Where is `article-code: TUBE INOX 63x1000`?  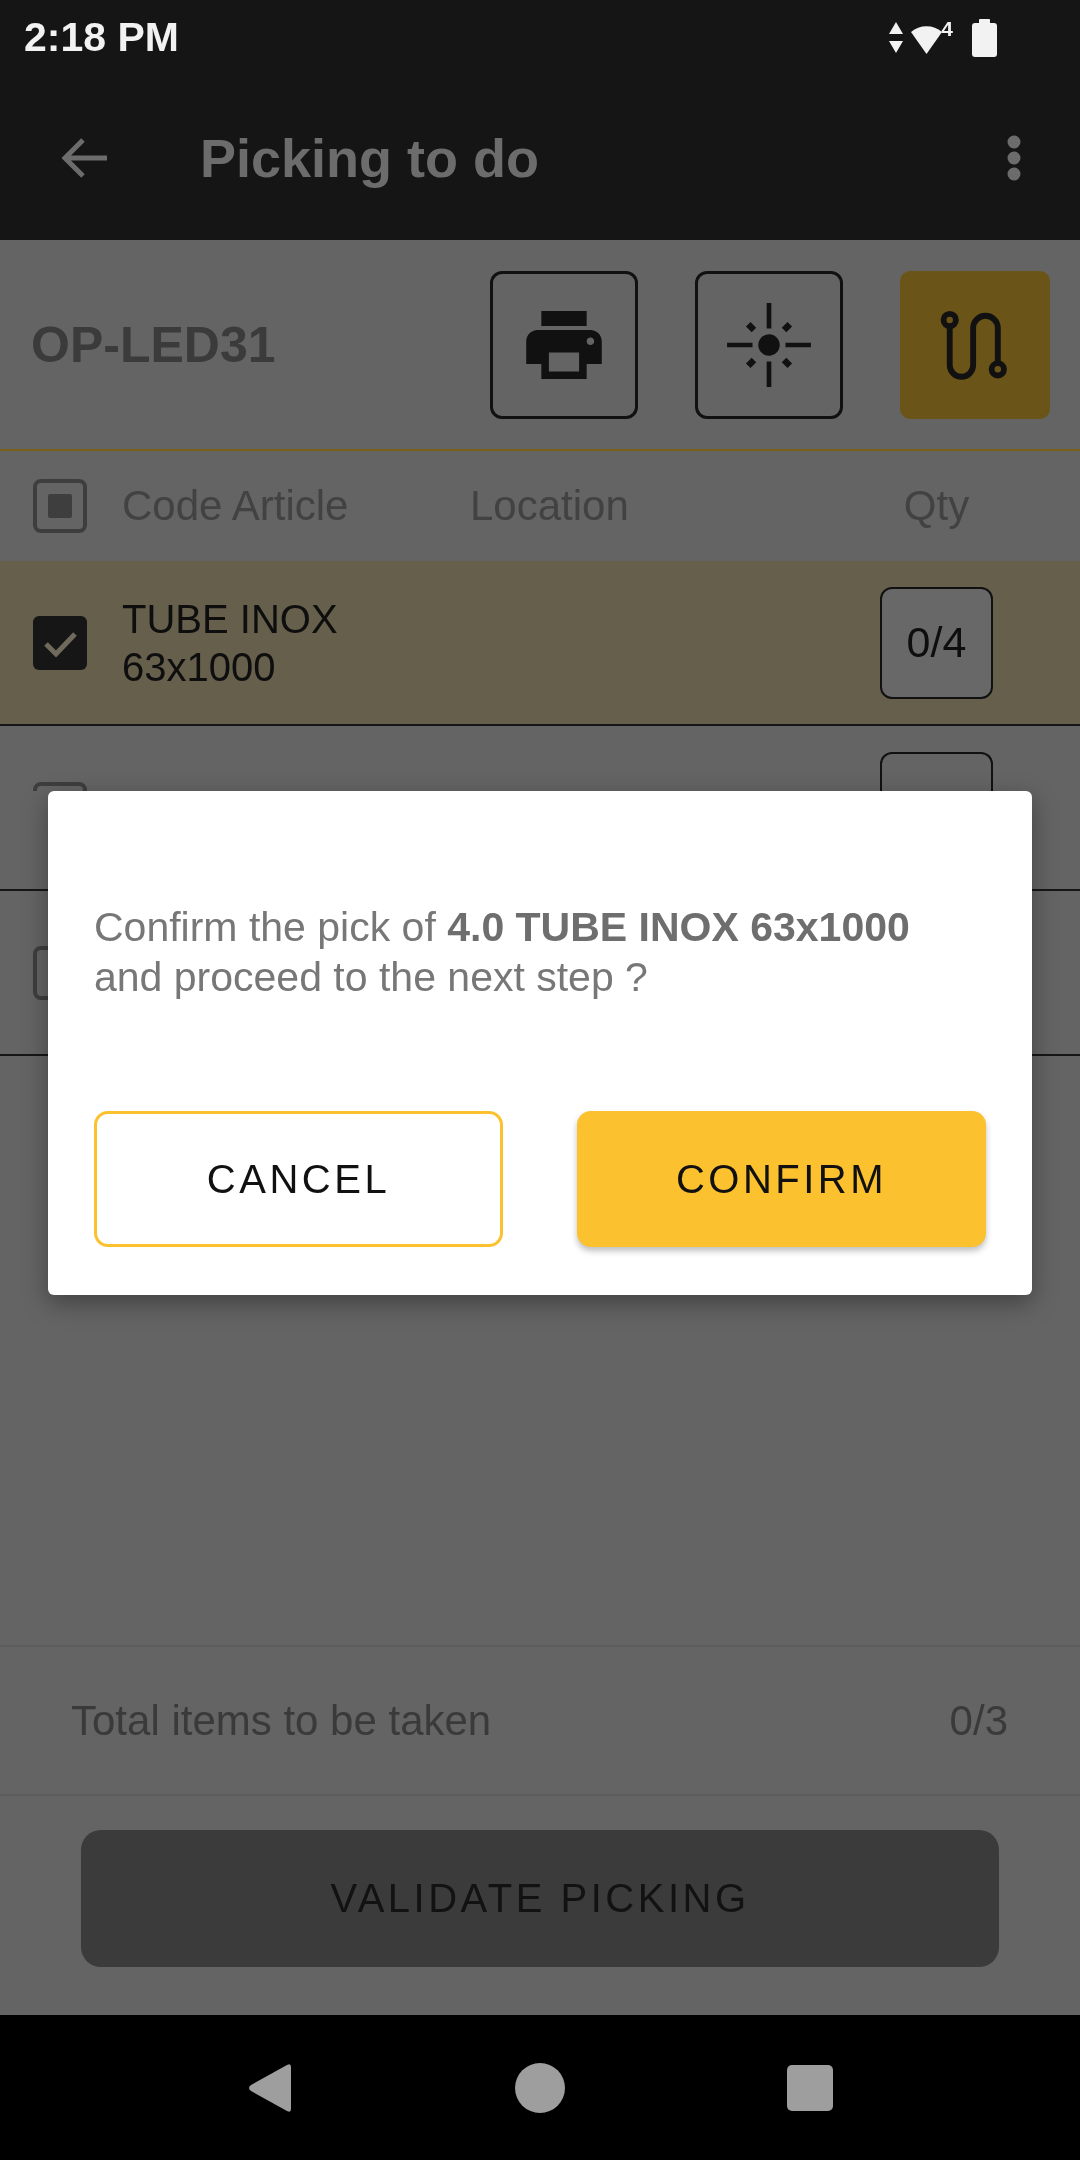
article-code: TUBE INOX 63x1000 is located at coordinates (230, 643).